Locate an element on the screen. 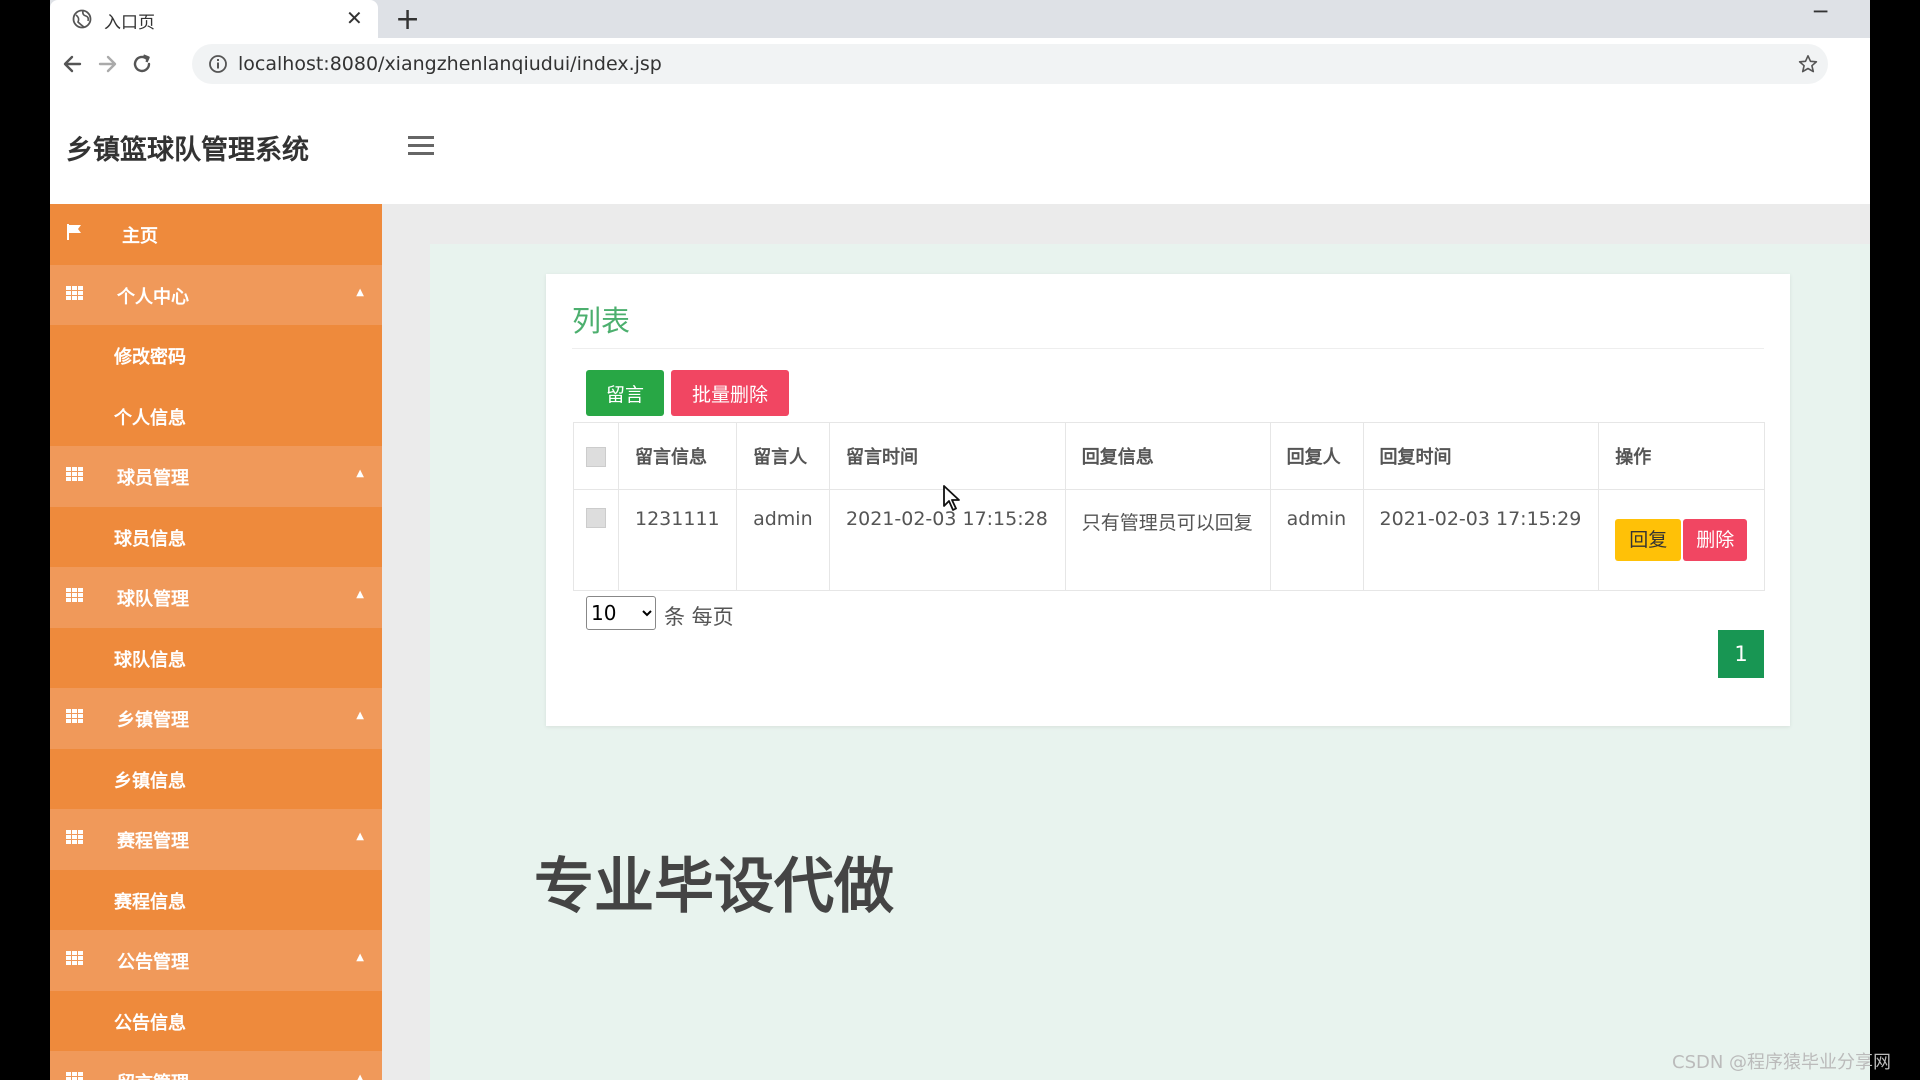  column-header: 留言时间 is located at coordinates (947, 456).